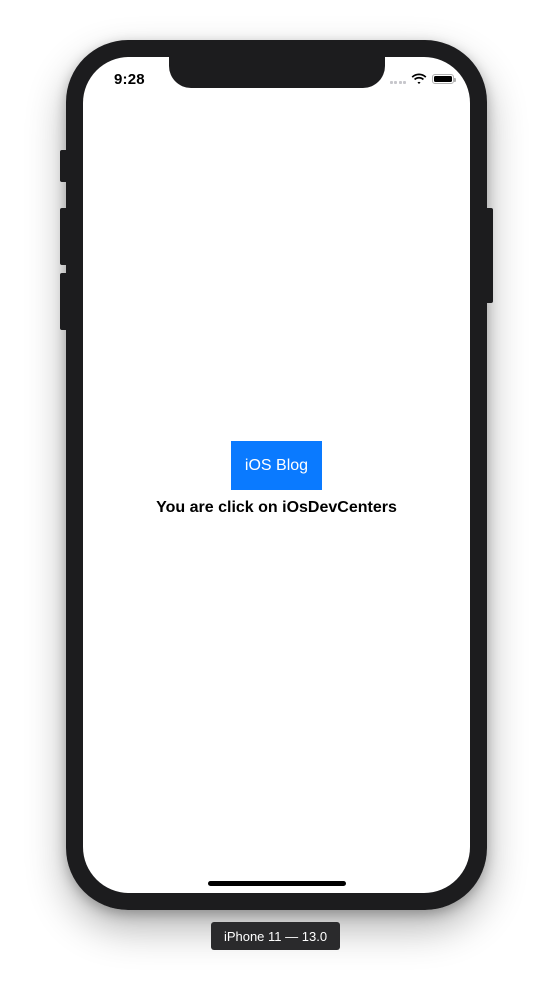  What do you see at coordinates (419, 78) in the screenshot?
I see `wifi-icon` at bounding box center [419, 78].